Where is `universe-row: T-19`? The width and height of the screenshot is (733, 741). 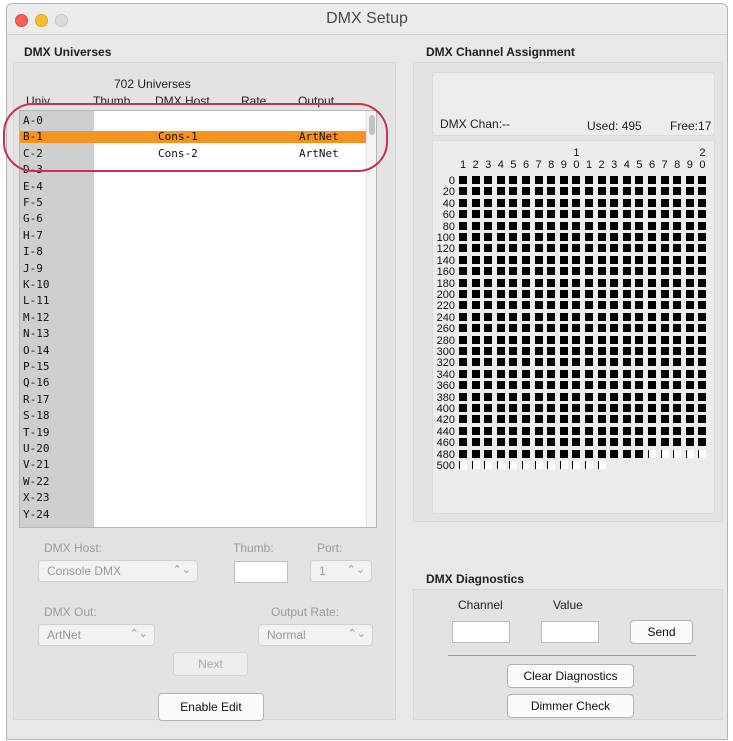
universe-row: T-19 is located at coordinates (194, 432).